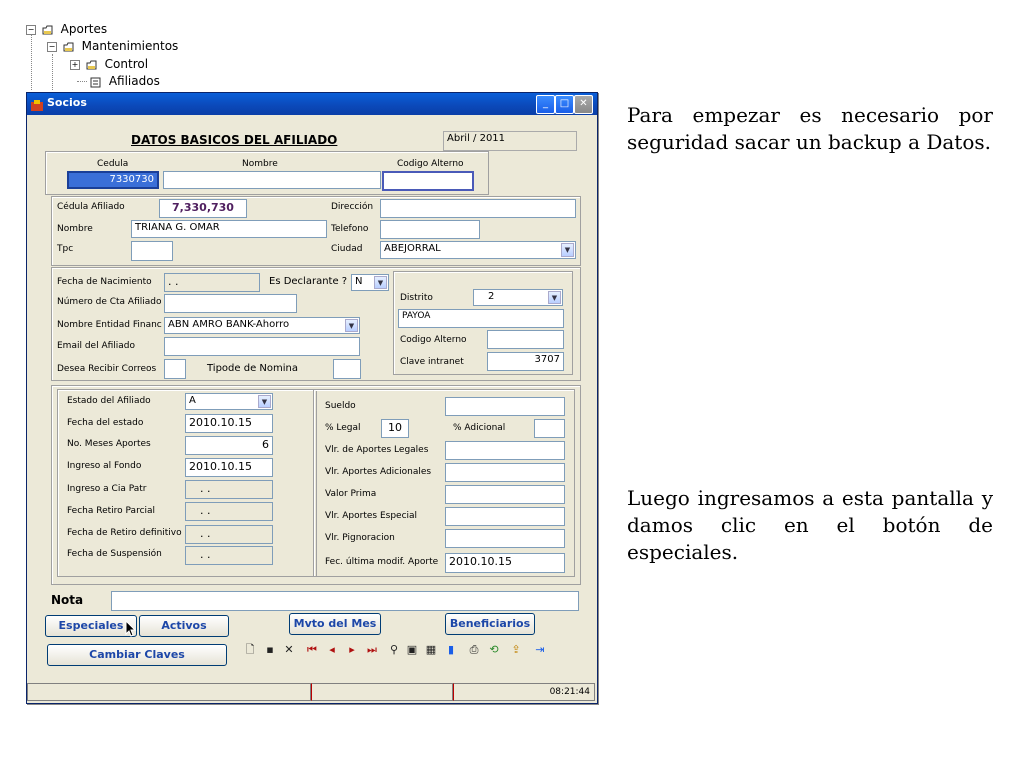 This screenshot has height=768, width=1024. I want to click on cta-label: Número de Cta Afiliado, so click(109, 302).